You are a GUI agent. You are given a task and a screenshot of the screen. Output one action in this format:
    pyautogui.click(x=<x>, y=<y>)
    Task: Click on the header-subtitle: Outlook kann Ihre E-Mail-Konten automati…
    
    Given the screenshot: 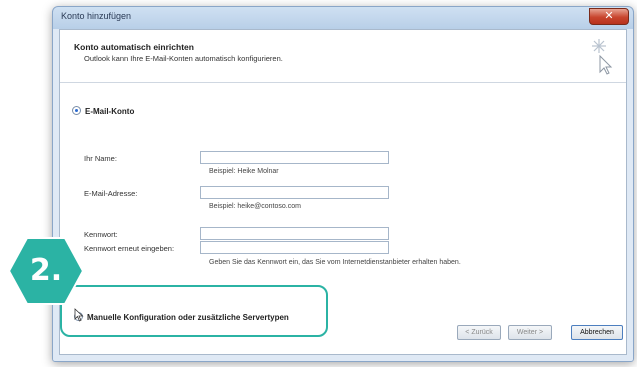 What is the action you would take?
    pyautogui.click(x=183, y=58)
    